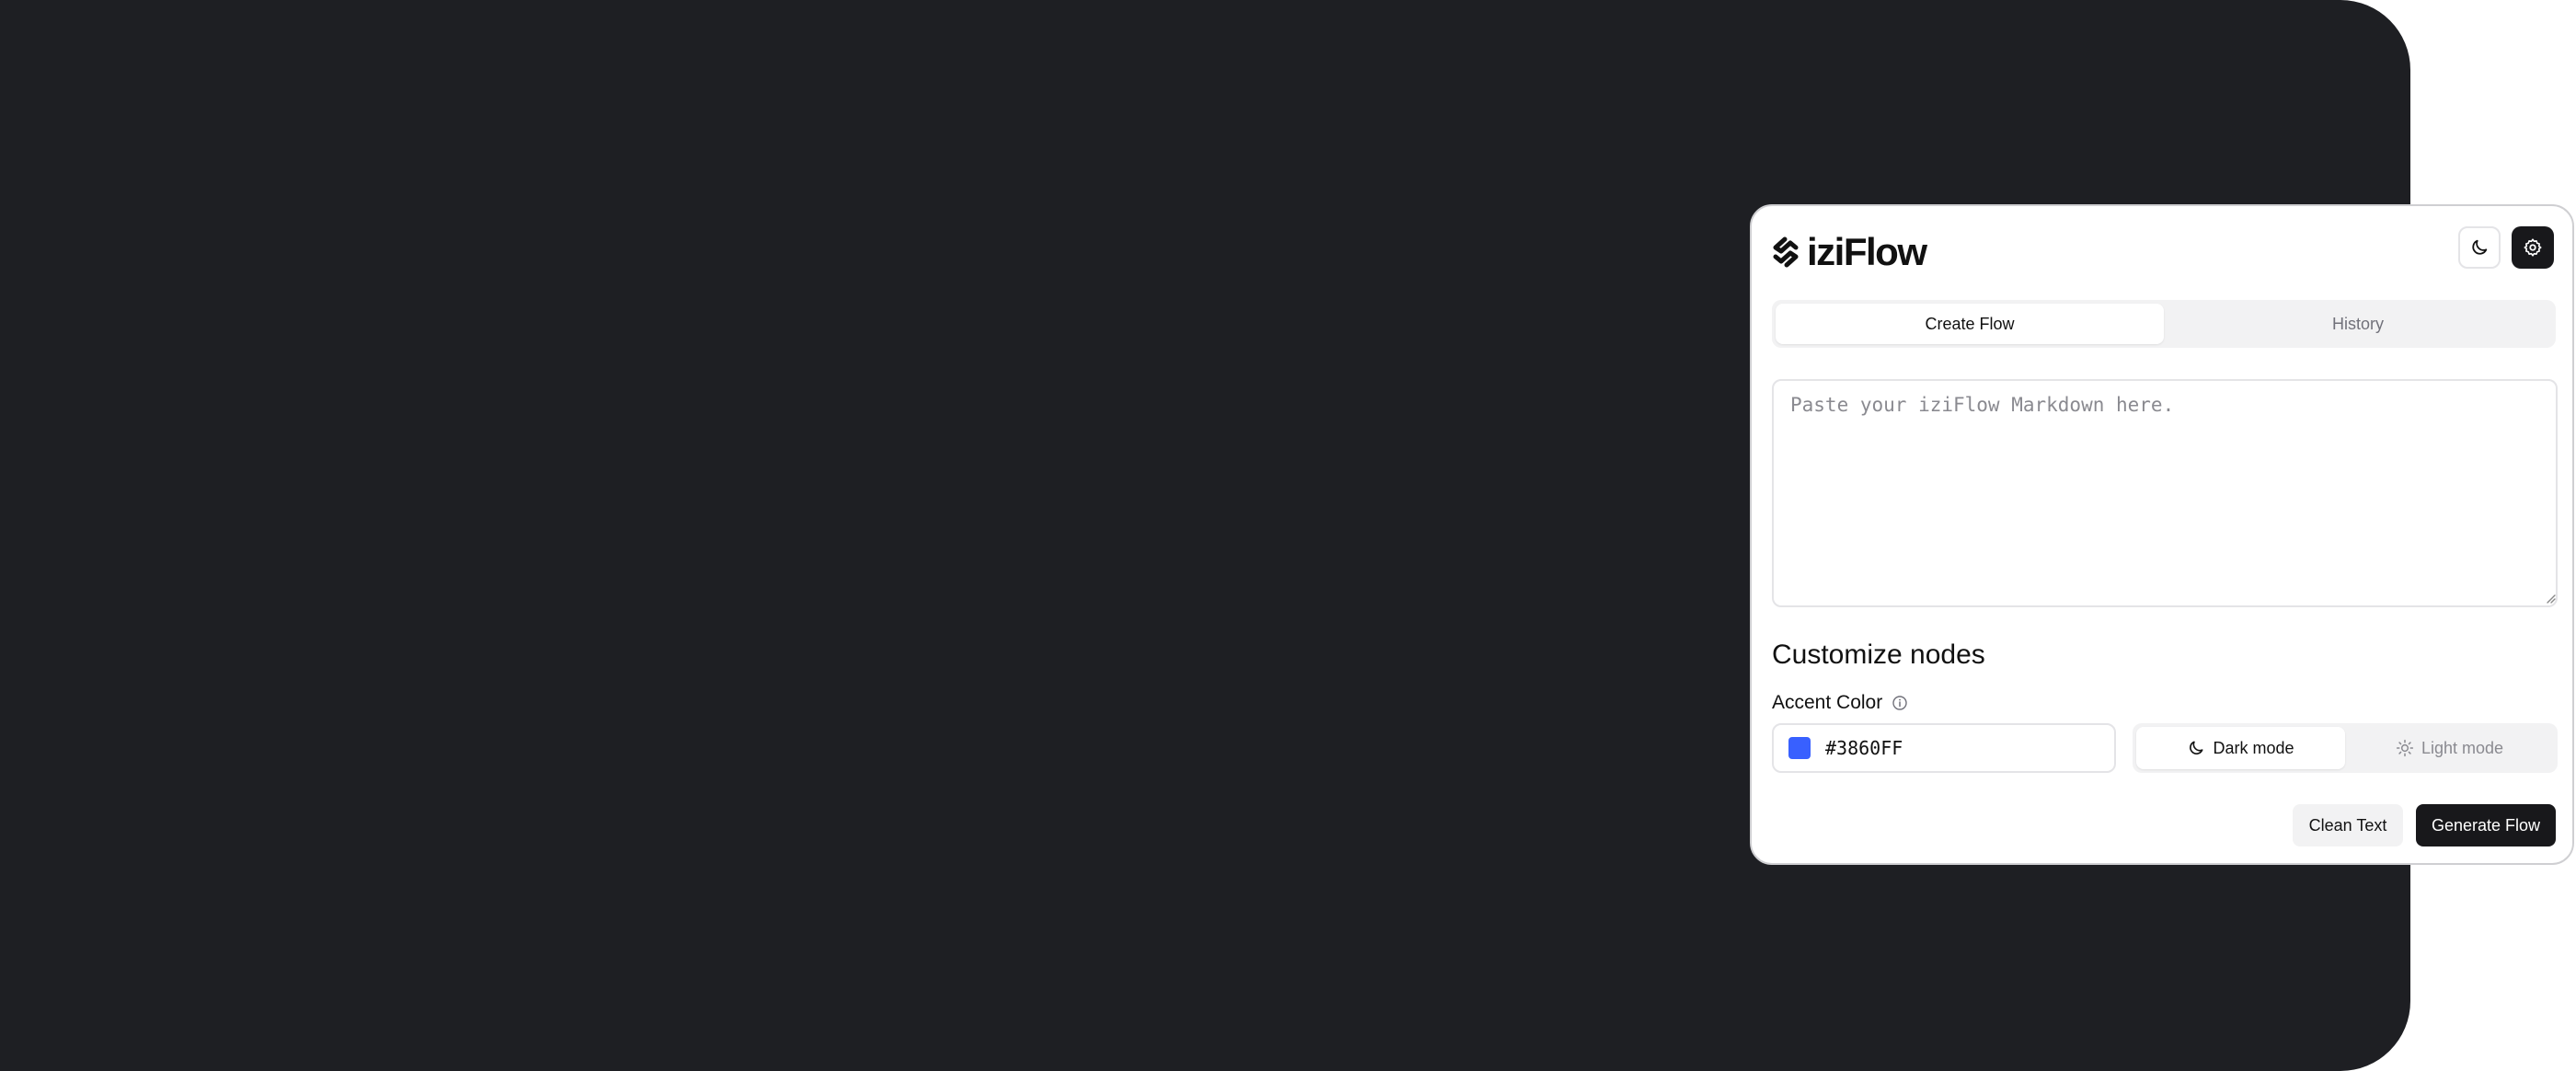  Describe the element at coordinates (2165, 493) in the screenshot. I see `markdown-input` at that location.